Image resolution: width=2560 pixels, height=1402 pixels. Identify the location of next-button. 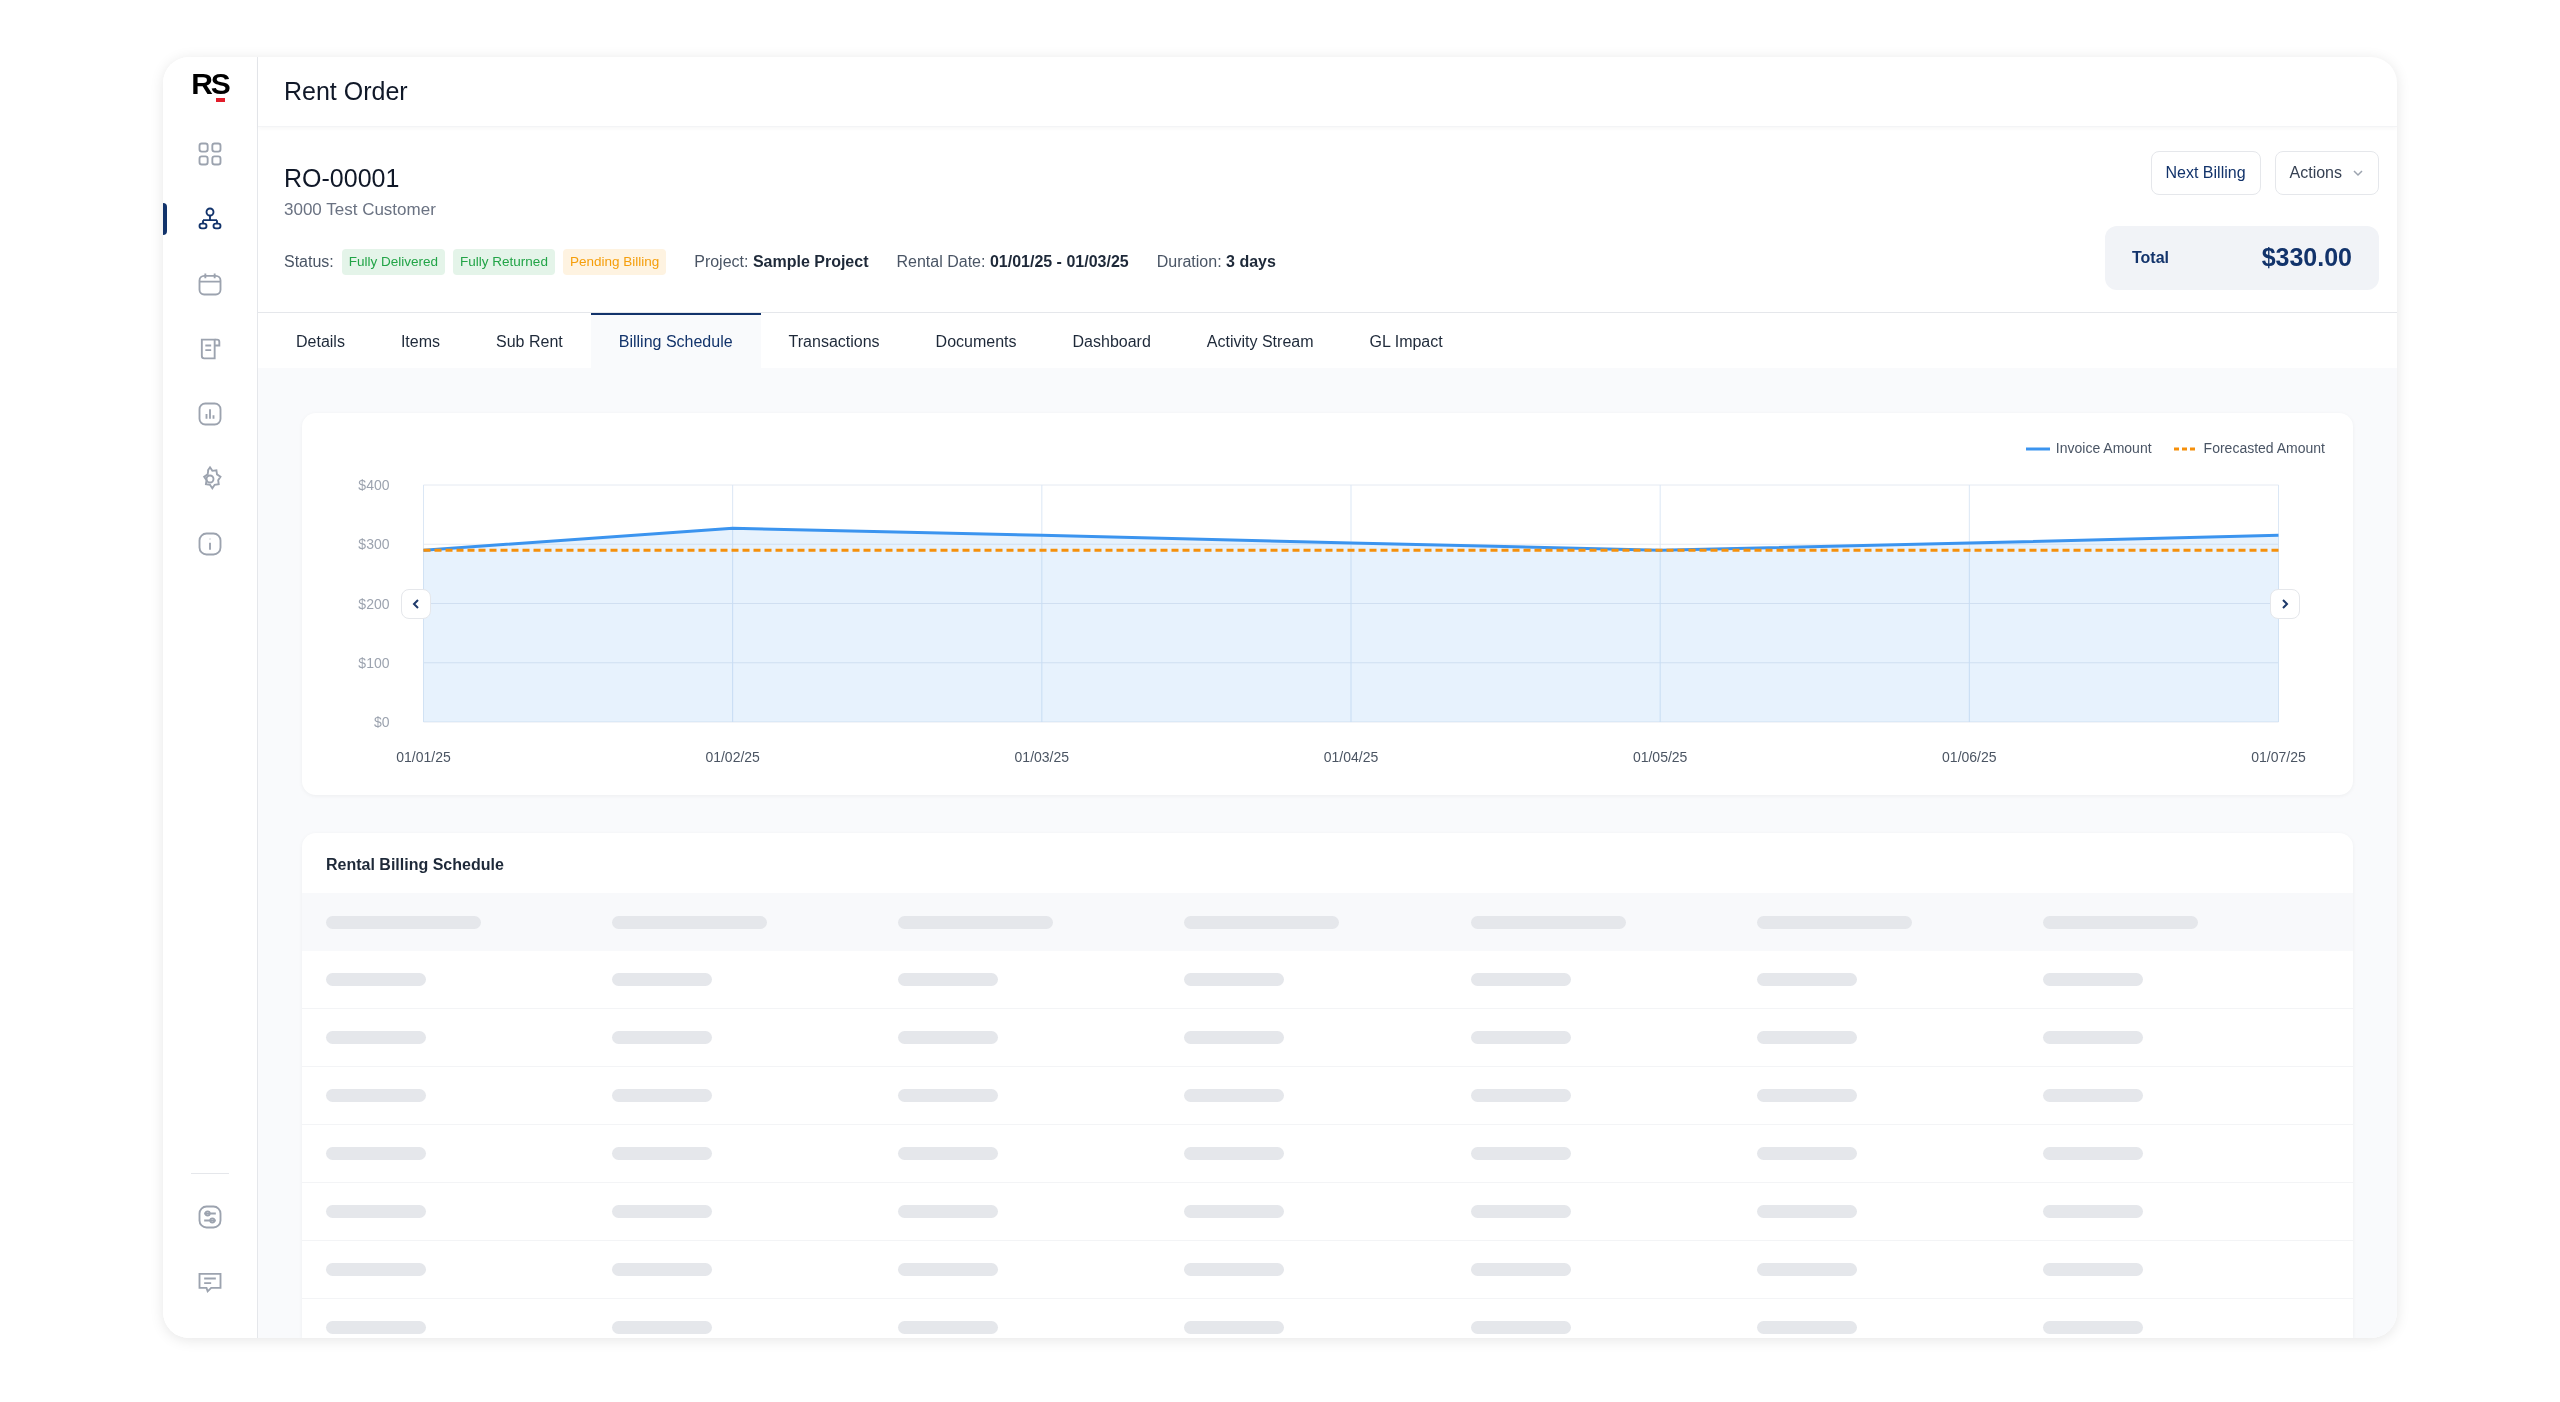
(2285, 604).